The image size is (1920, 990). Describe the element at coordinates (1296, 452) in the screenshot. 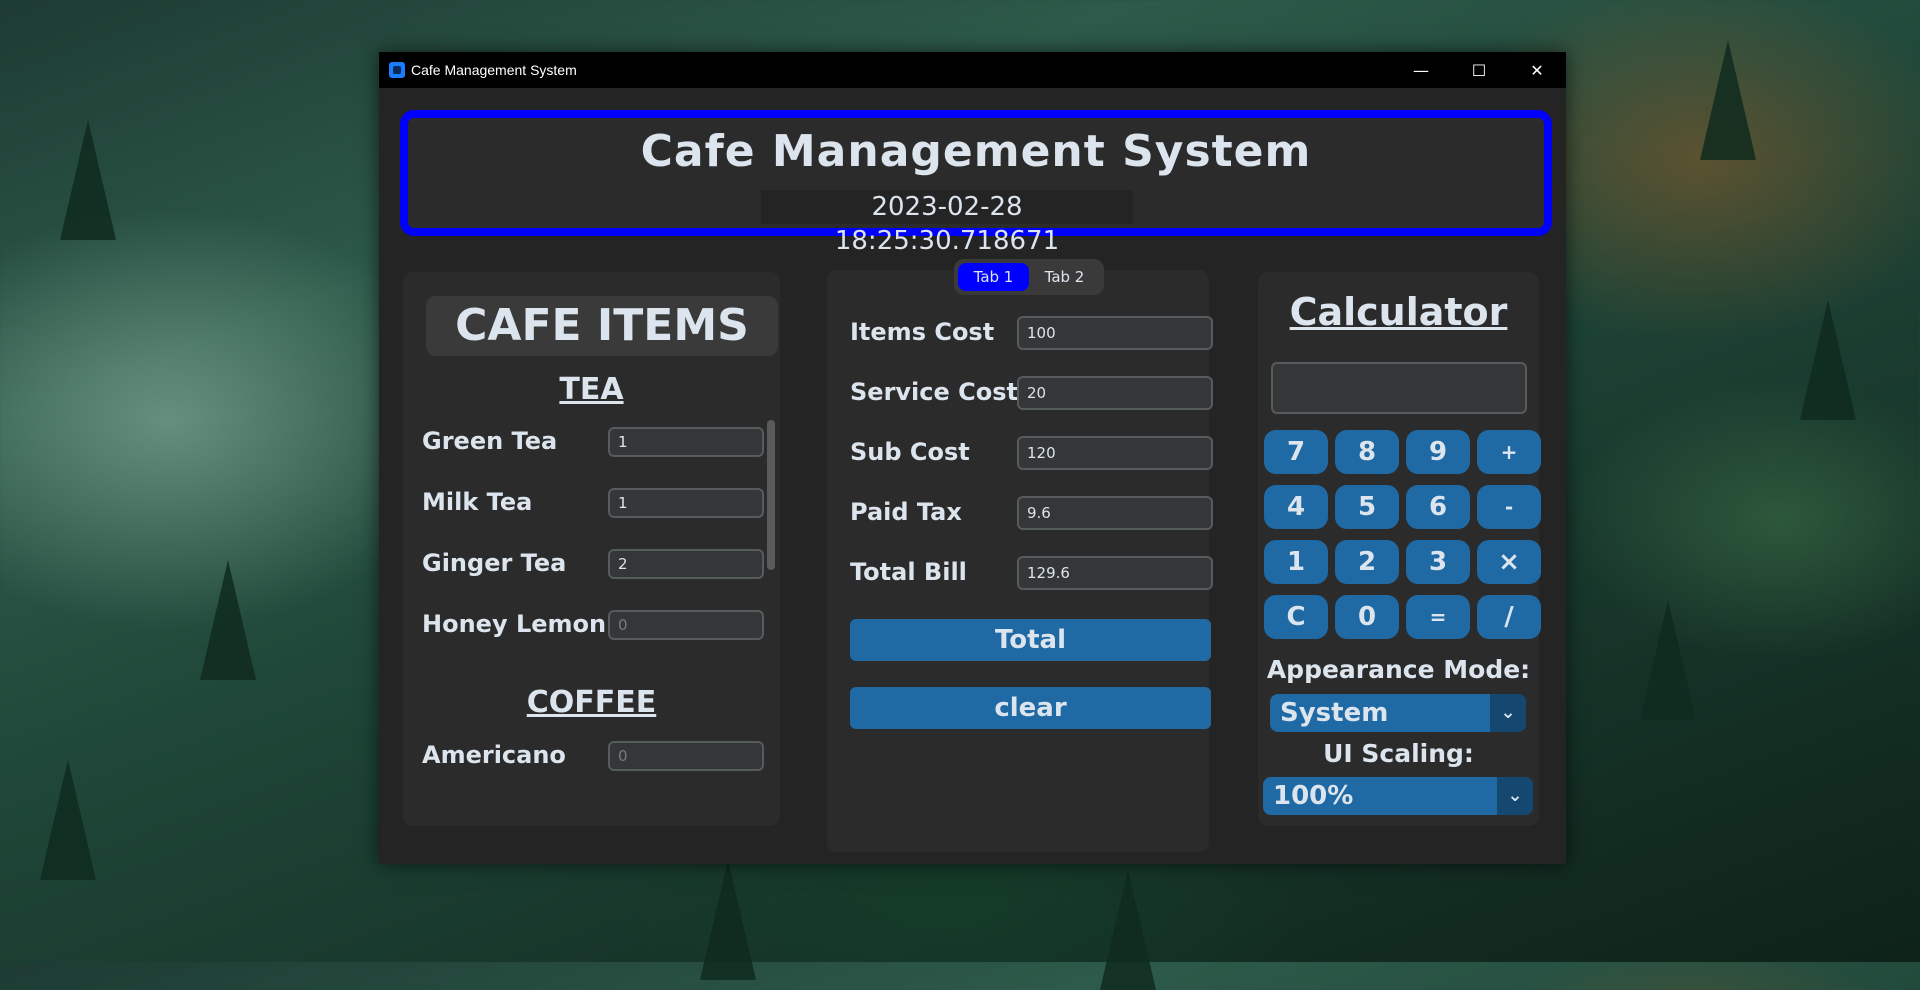

I see `calc-key-7: 7` at that location.